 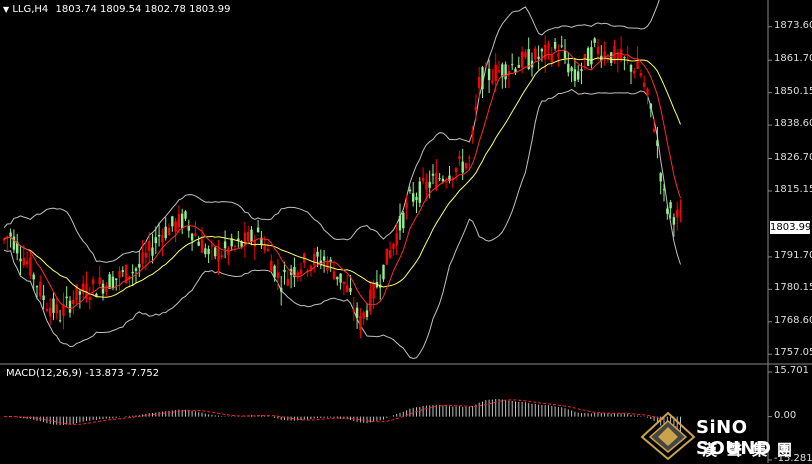 I want to click on price-tick-label: 1826.70, so click(x=793, y=157).